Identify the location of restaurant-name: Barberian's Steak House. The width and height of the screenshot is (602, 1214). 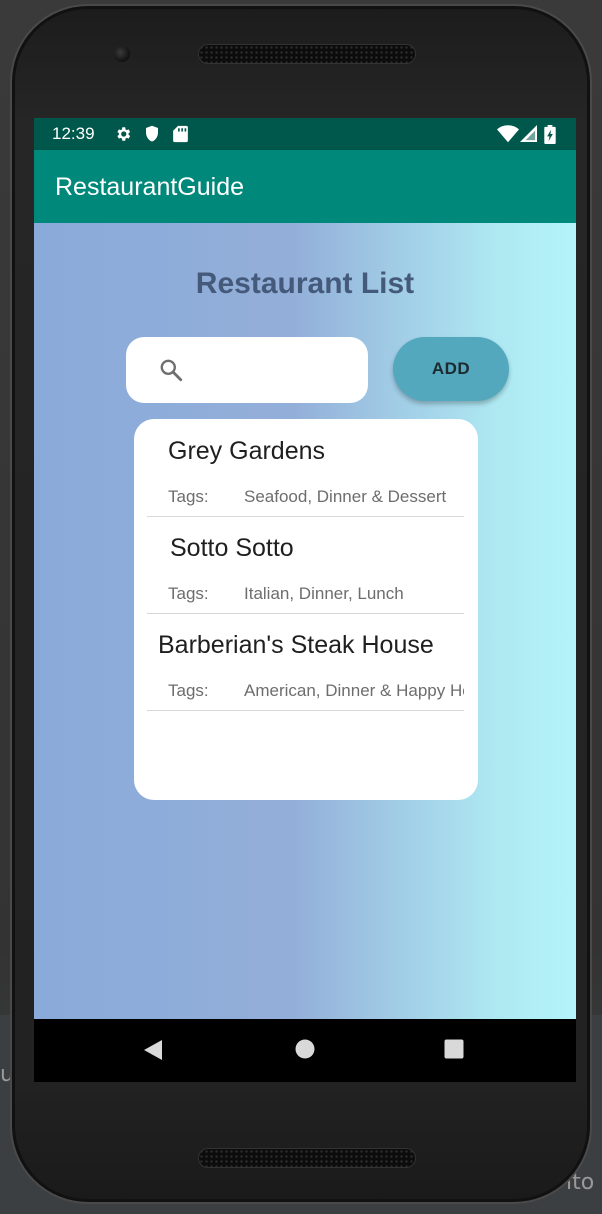
(296, 645).